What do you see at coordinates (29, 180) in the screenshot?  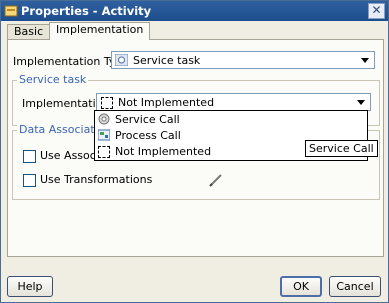 I see `use-transformations-checkbox` at bounding box center [29, 180].